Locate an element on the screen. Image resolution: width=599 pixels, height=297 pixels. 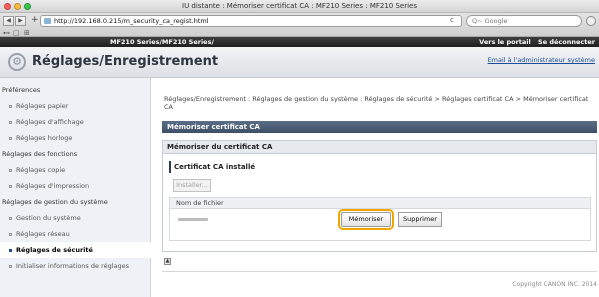
store-button: Mémoriser is located at coordinates (366, 219).